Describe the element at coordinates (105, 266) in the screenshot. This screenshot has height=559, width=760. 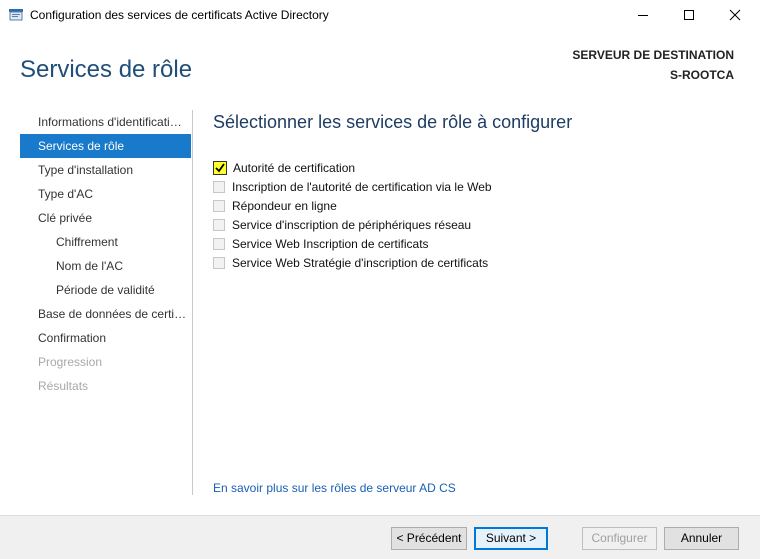
I see `nav-item: Nom de l'AC` at that location.